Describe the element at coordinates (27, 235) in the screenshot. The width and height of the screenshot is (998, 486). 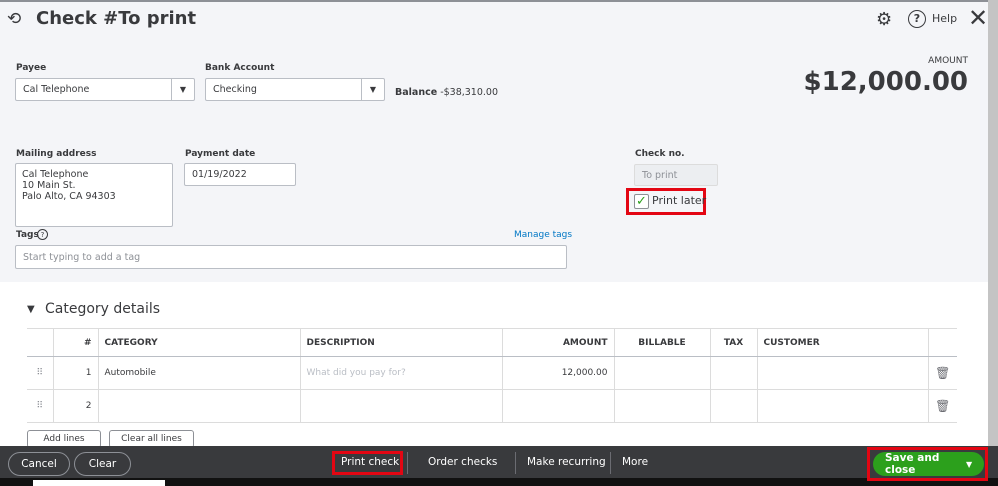
I see `tags-label: Tags` at that location.